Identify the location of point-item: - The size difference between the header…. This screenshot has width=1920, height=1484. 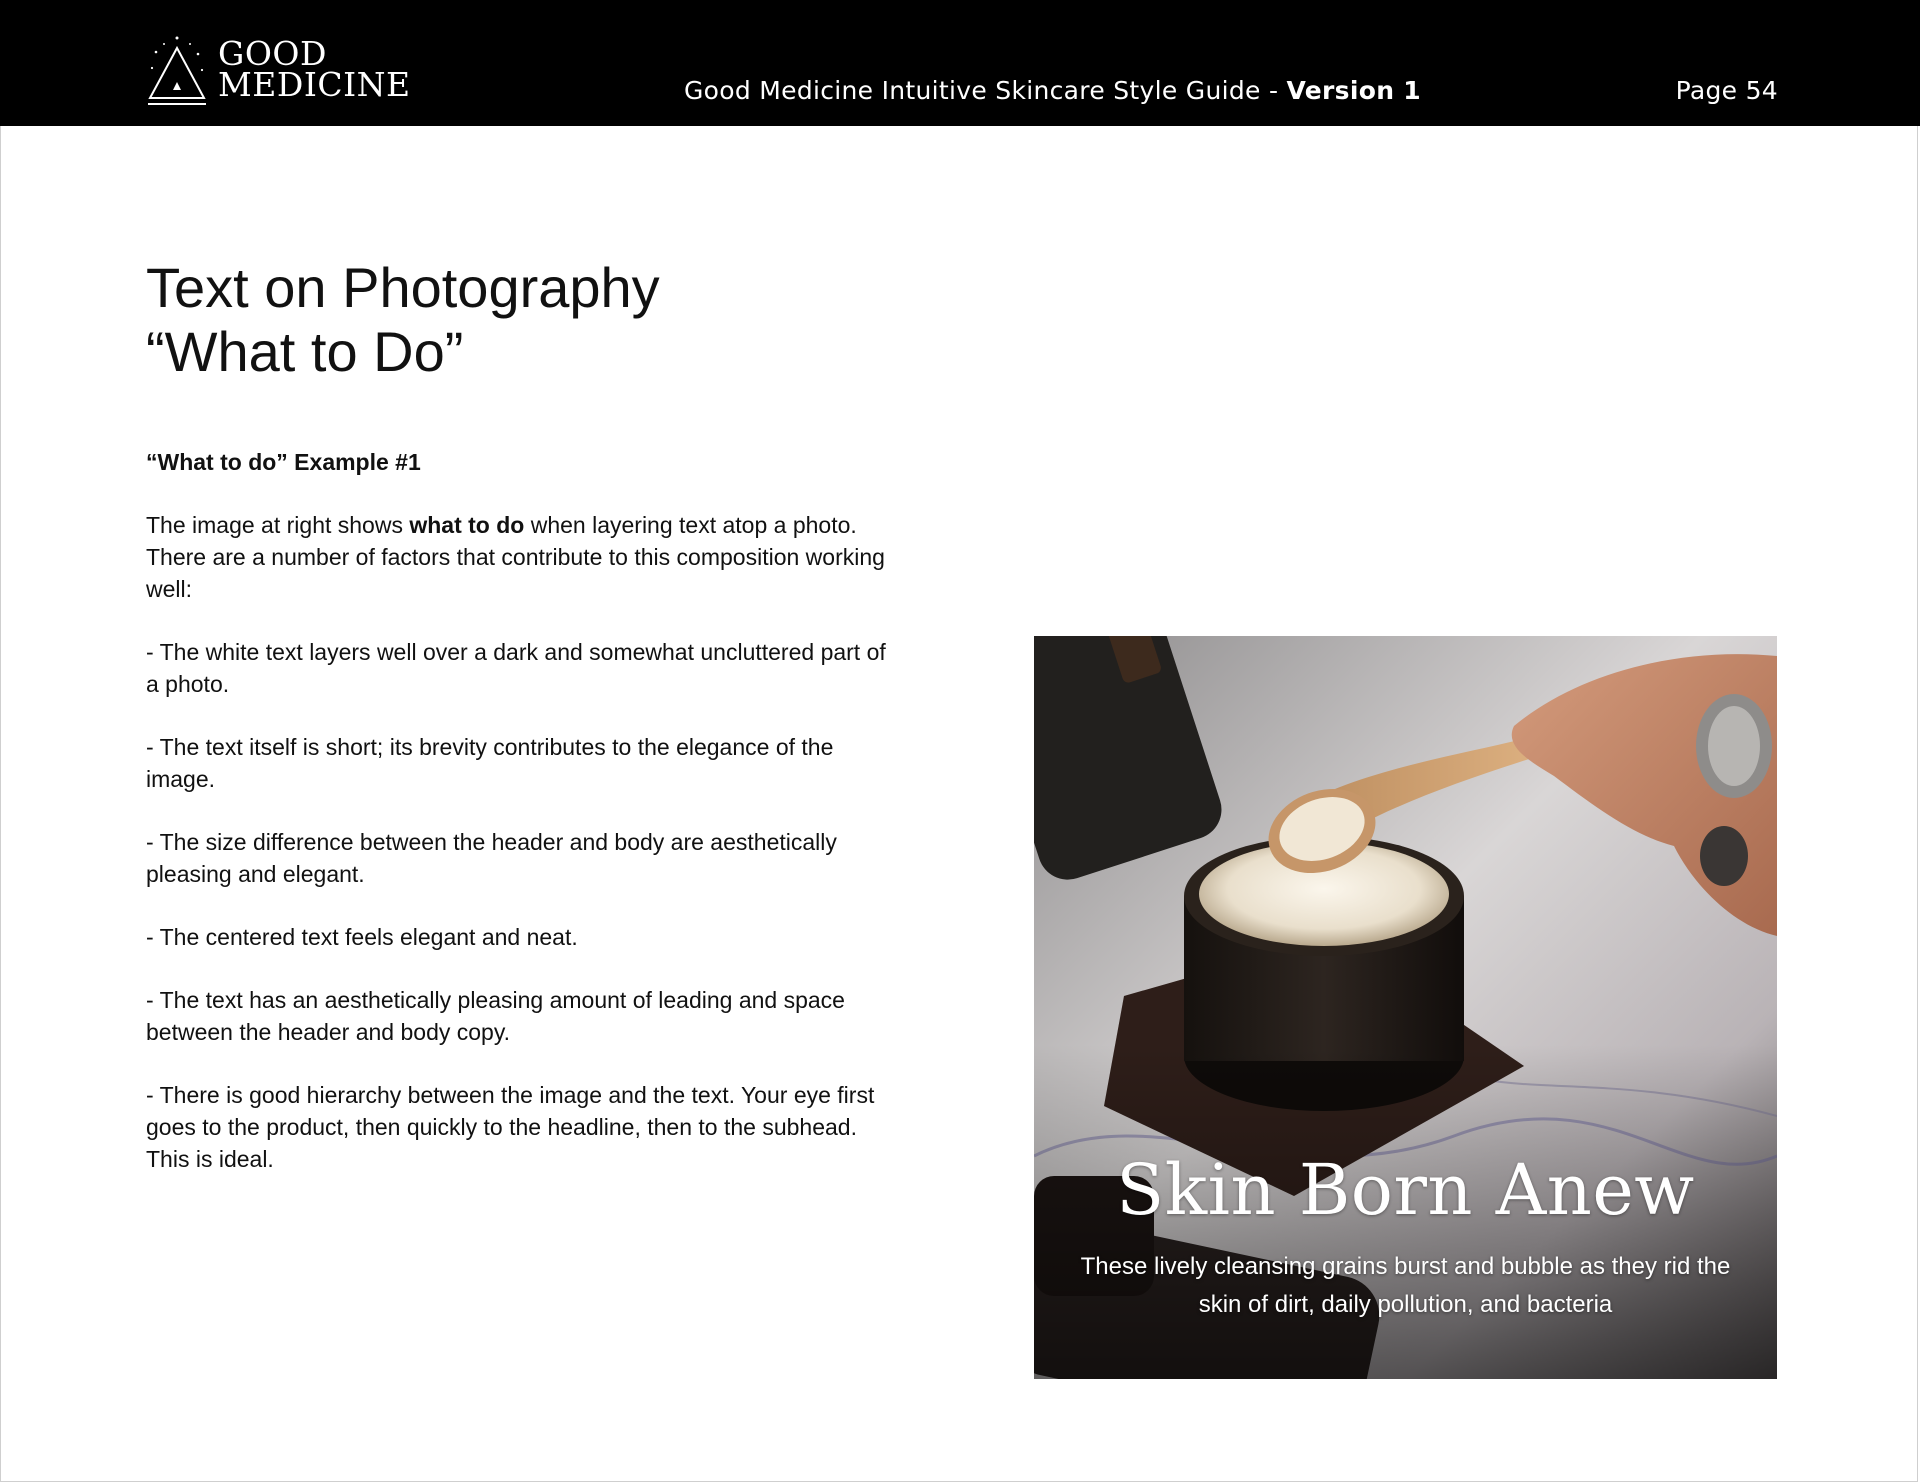
(491, 858).